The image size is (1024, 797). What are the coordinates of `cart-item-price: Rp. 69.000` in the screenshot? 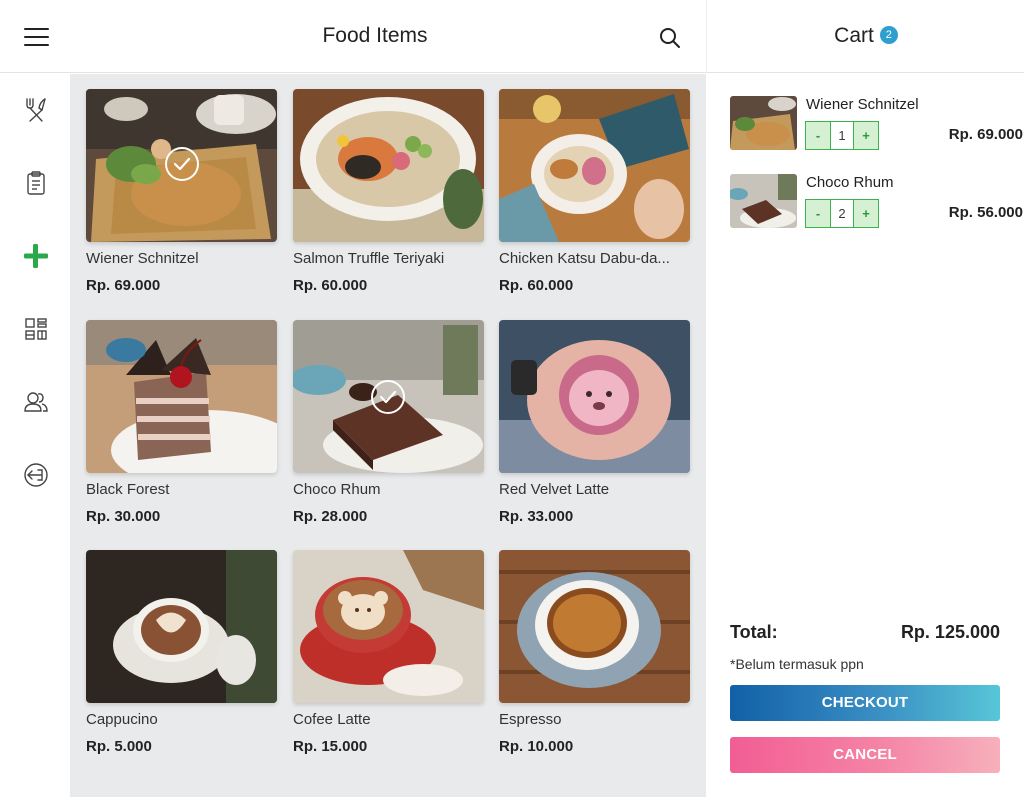 It's located at (985, 134).